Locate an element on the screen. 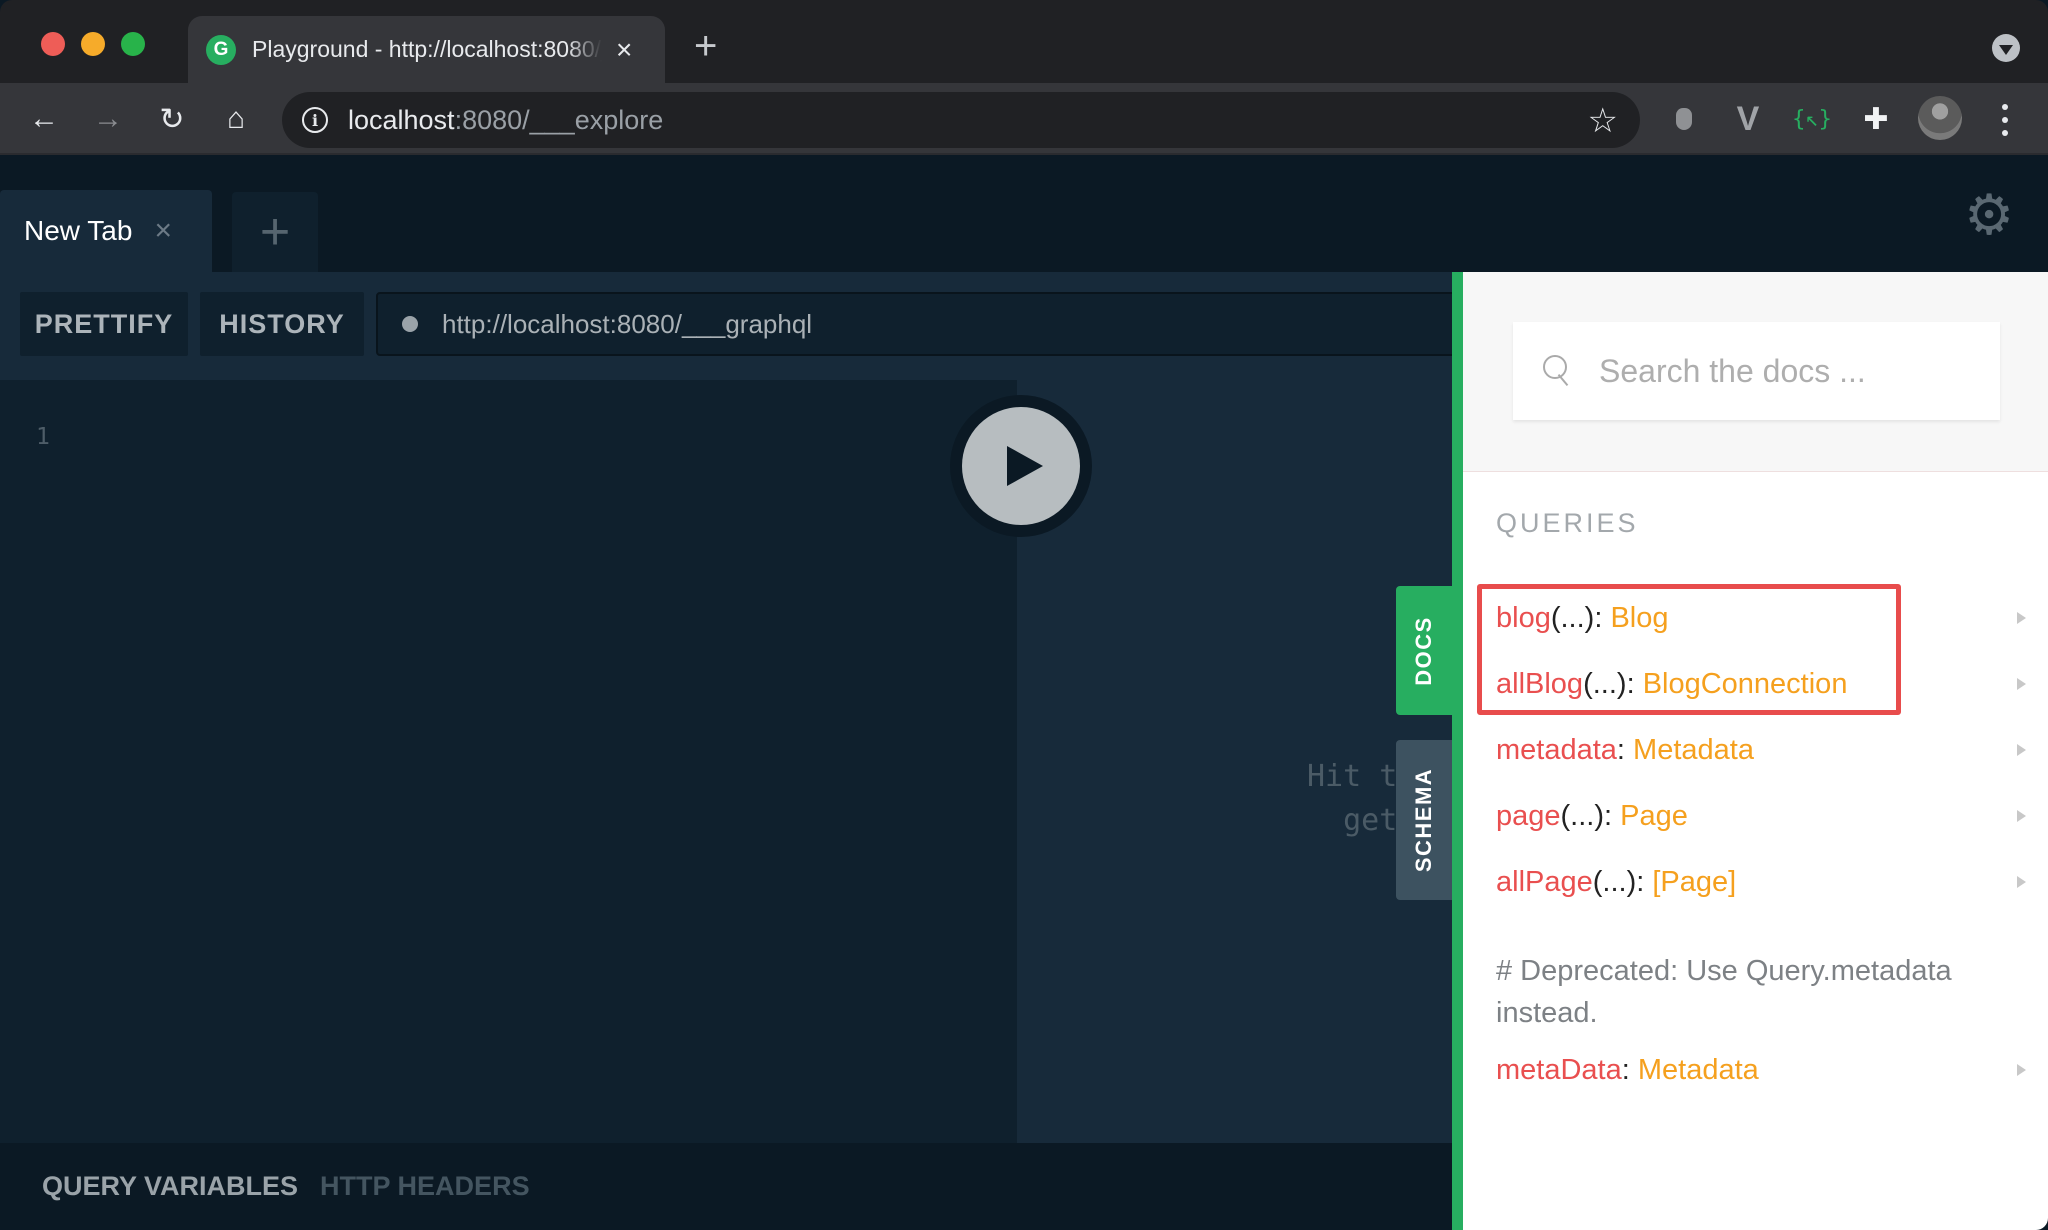 Image resolution: width=2048 pixels, height=1230 pixels. field-name: blog is located at coordinates (1523, 617).